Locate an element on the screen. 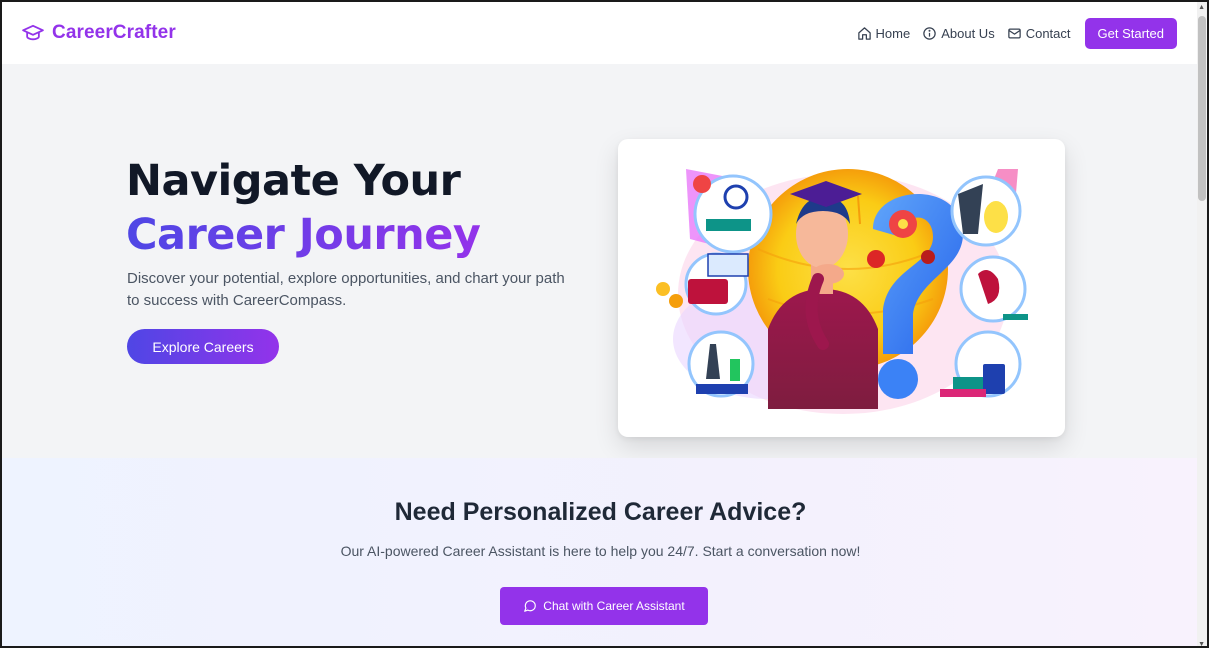 The width and height of the screenshot is (1209, 648). home-icon is located at coordinates (864, 33).